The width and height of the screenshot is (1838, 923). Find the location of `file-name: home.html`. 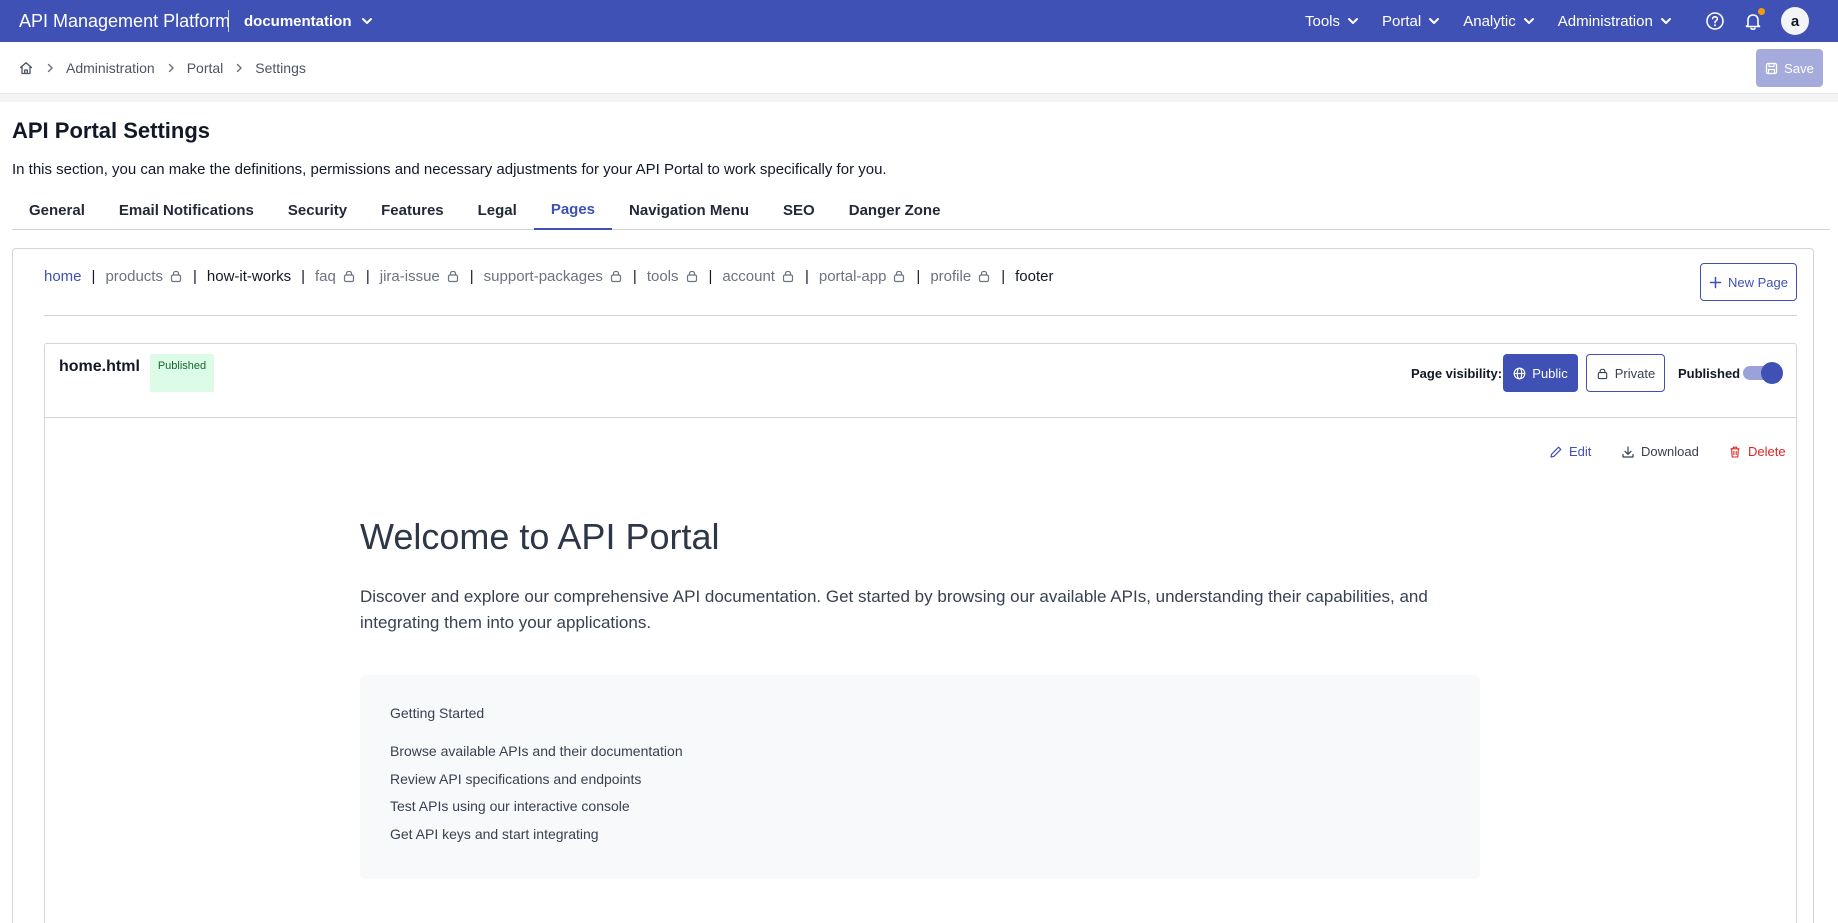

file-name: home.html is located at coordinates (99, 366).